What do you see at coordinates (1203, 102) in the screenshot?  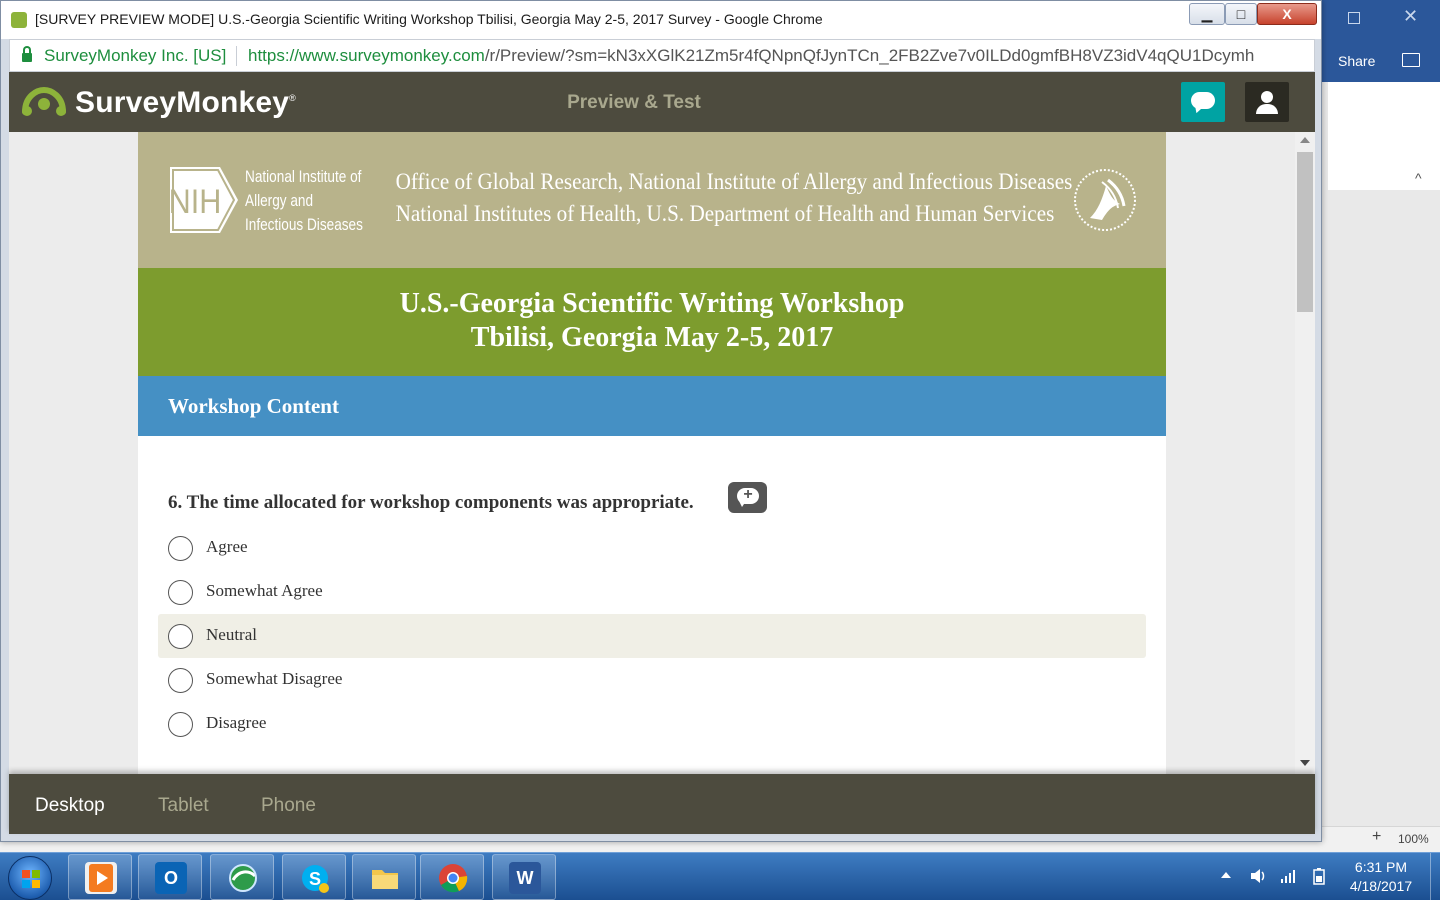 I see `comments-button` at bounding box center [1203, 102].